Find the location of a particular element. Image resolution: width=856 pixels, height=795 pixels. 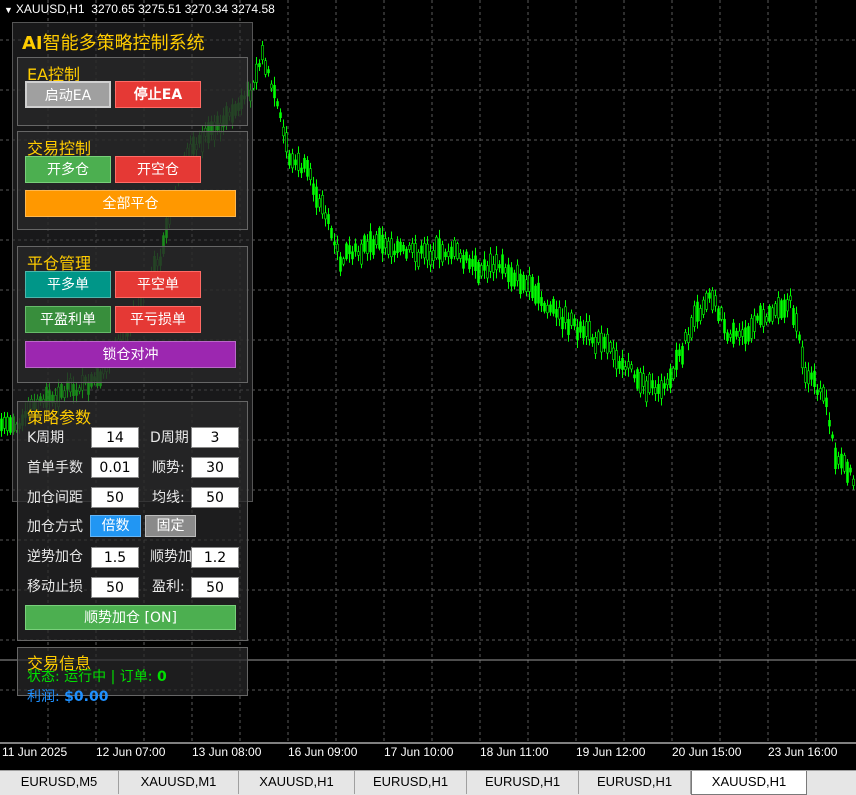

time-label: 18 Jun 11:00 is located at coordinates (514, 752).